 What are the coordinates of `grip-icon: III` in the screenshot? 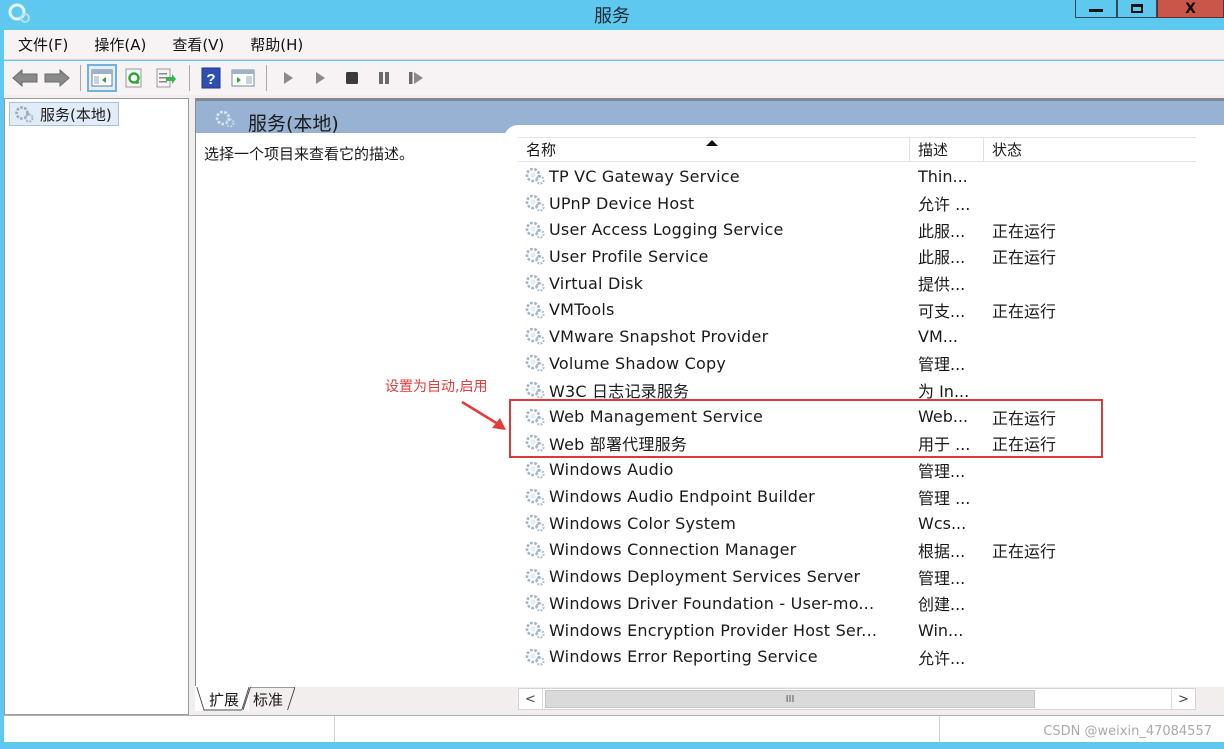 It's located at (790, 699).